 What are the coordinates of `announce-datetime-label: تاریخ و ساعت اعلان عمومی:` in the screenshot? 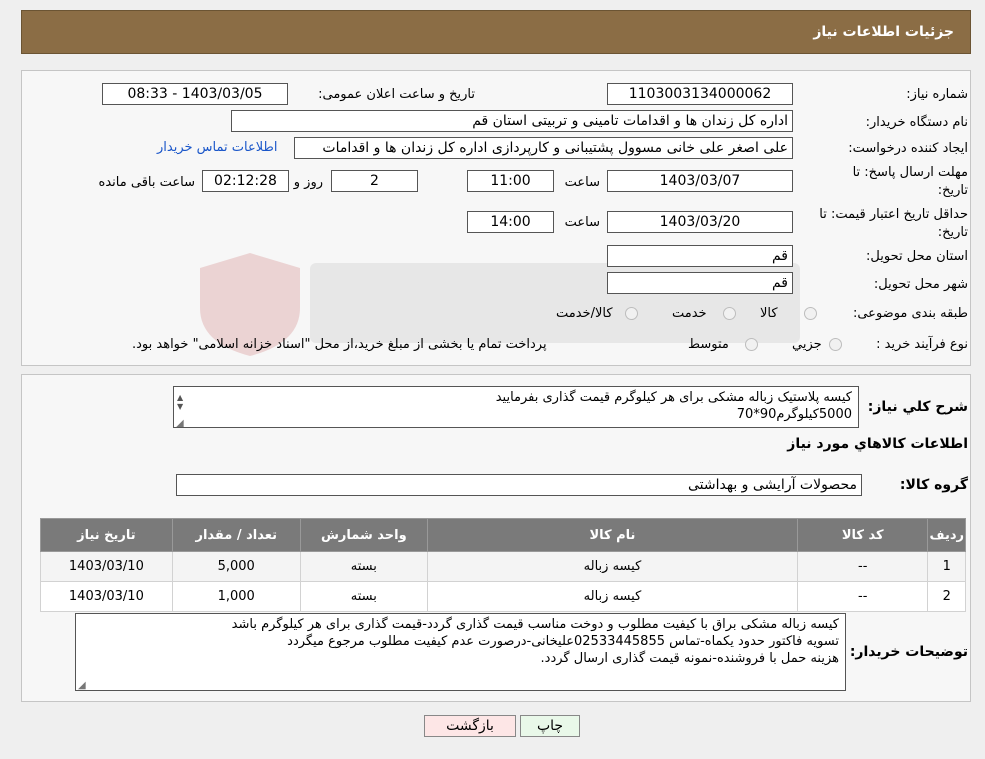 It's located at (396, 94).